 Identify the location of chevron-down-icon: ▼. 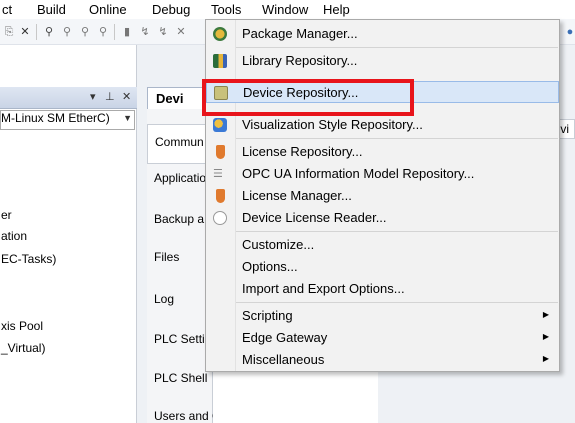
(127, 118).